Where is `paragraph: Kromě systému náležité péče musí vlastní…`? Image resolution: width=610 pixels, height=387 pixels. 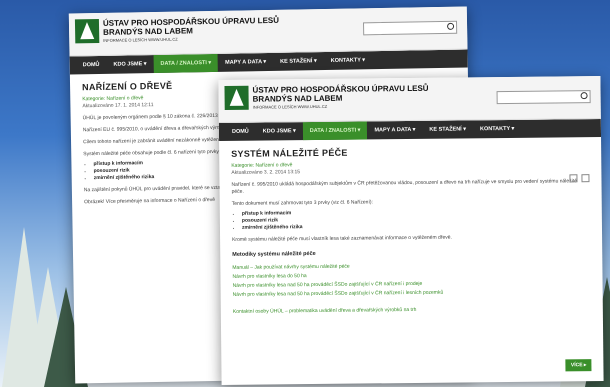 paragraph: Kromě systému náležité péče musí vlastní… is located at coordinates (342, 238).